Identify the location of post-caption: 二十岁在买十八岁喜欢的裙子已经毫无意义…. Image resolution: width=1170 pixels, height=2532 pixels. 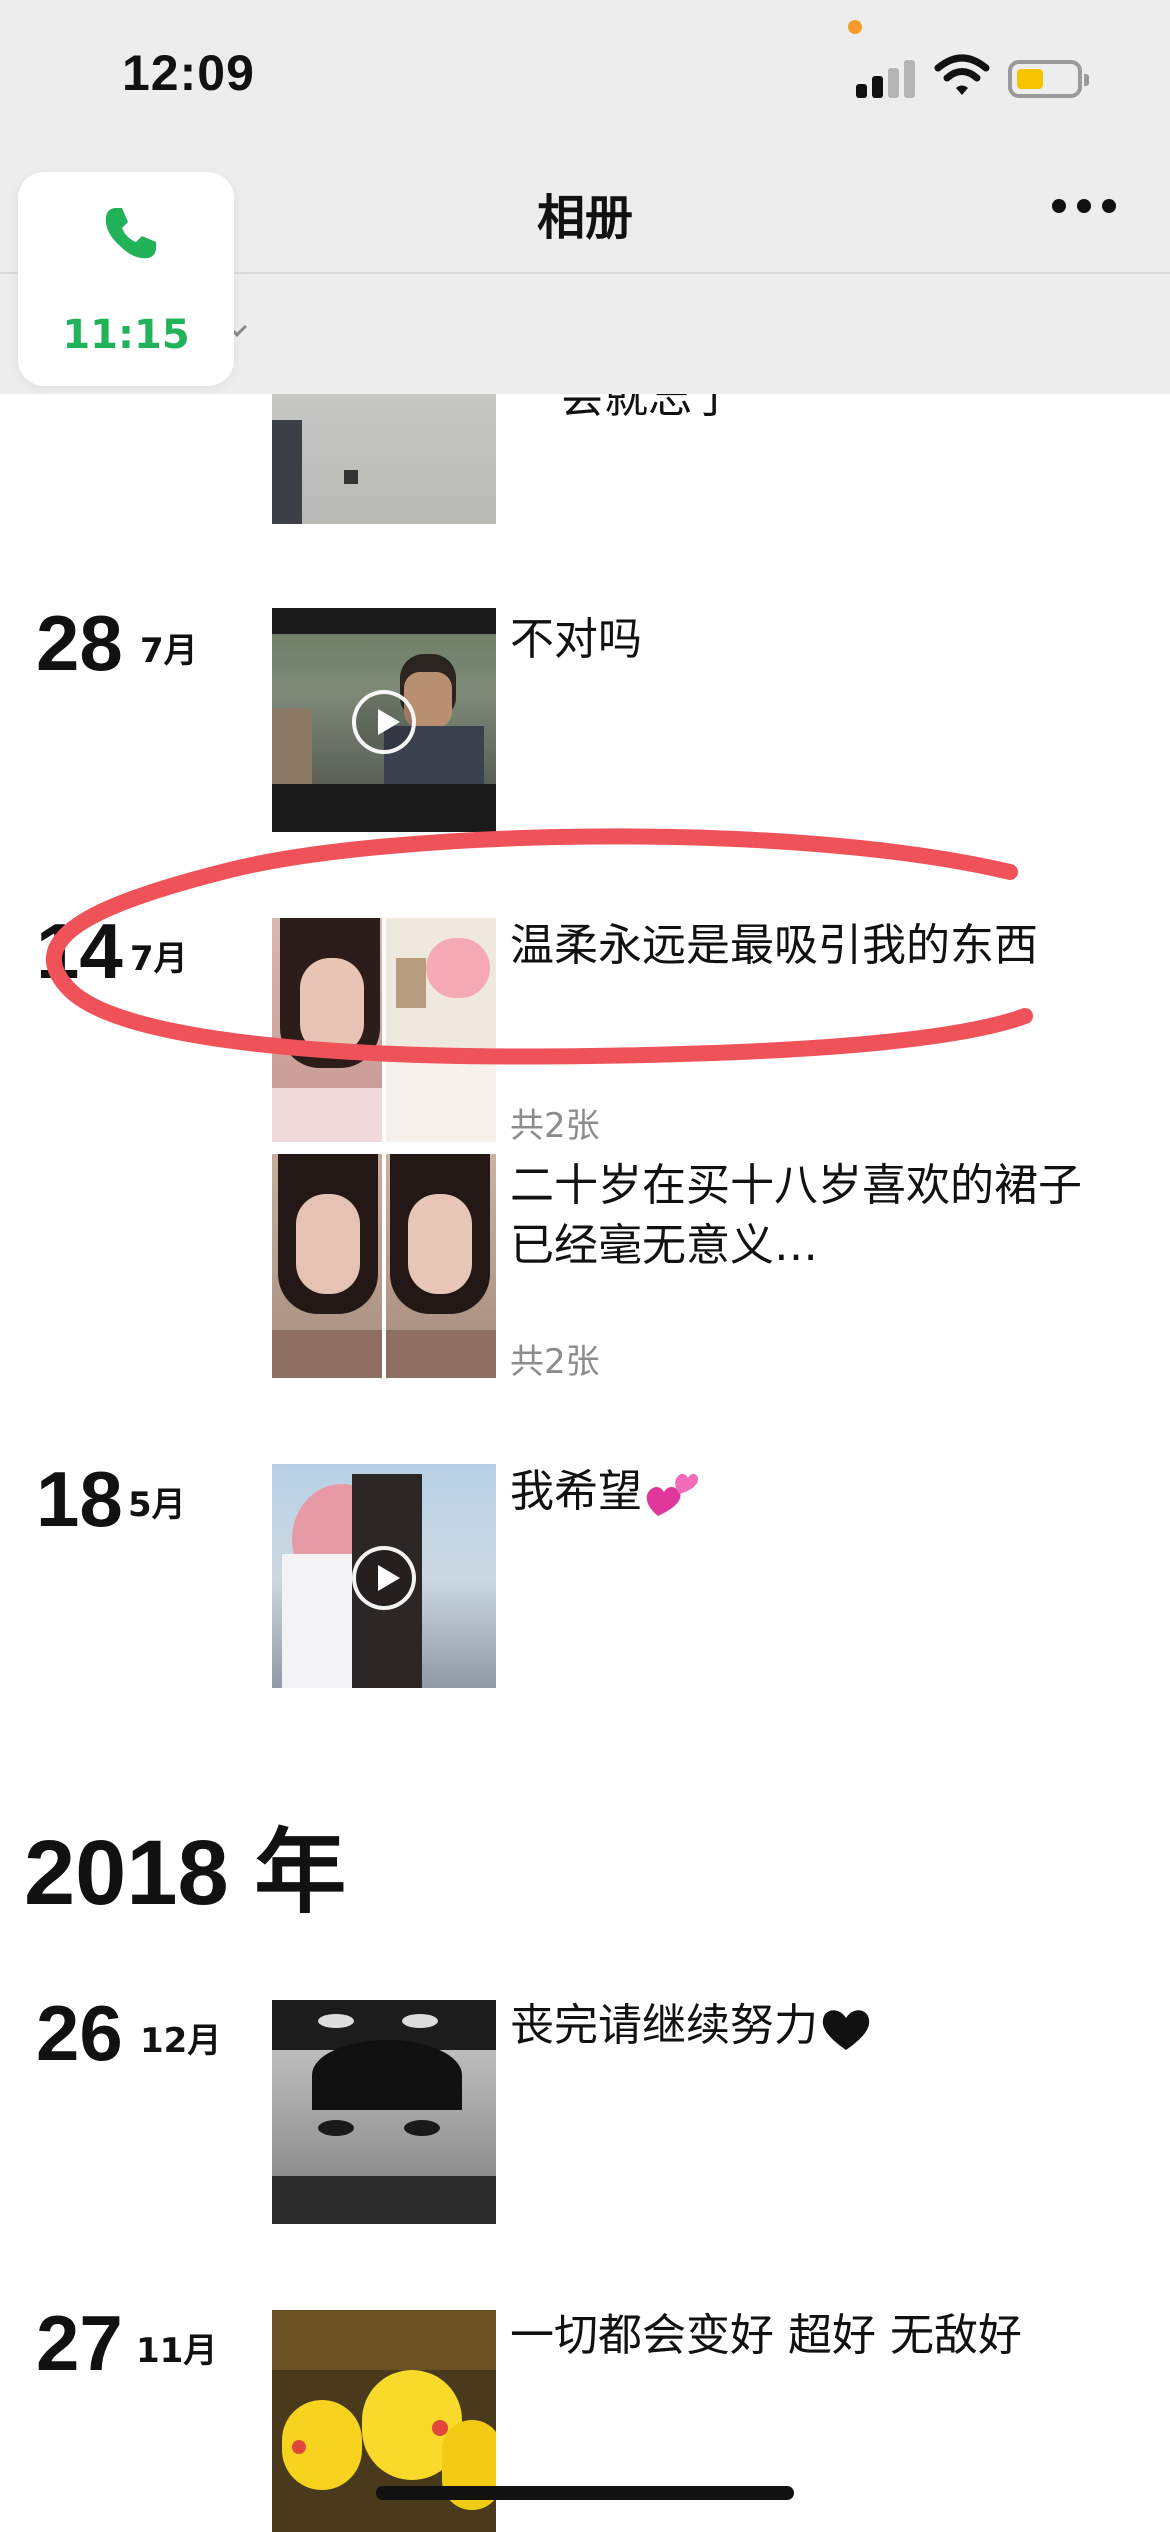
(810, 1216).